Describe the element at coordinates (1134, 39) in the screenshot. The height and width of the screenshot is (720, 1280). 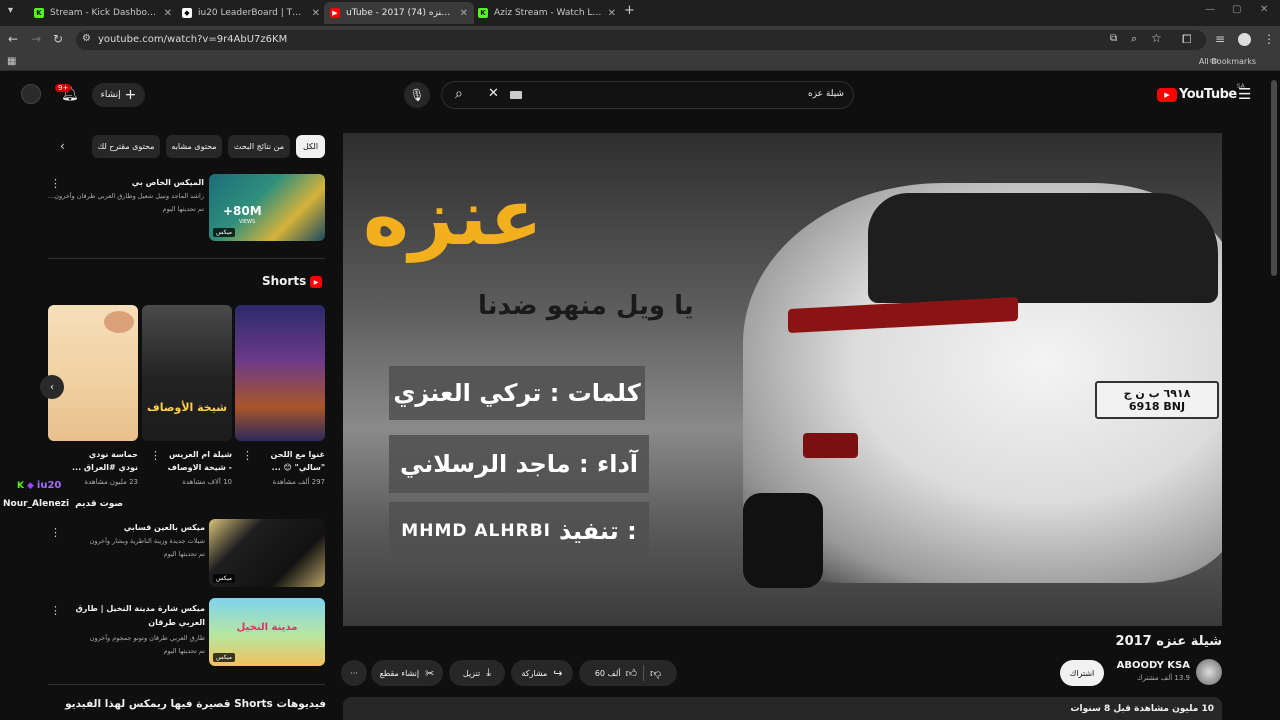
I see `zoom-icon: ⌕` at that location.